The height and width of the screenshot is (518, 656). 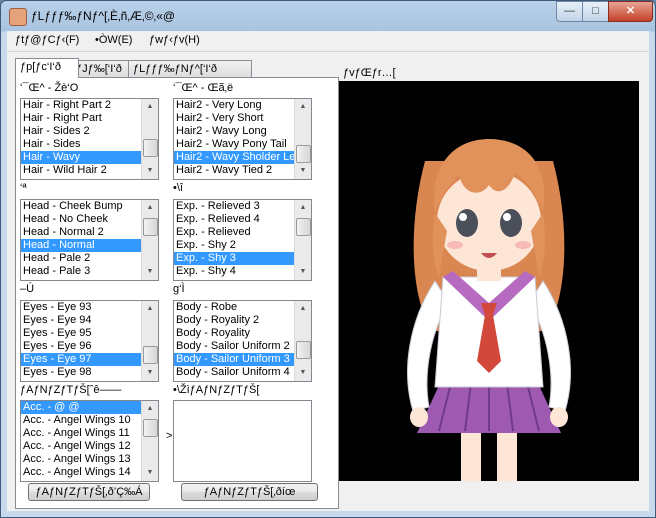 What do you see at coordinates (234, 307) in the screenshot?
I see `list-item: Body - Robe` at bounding box center [234, 307].